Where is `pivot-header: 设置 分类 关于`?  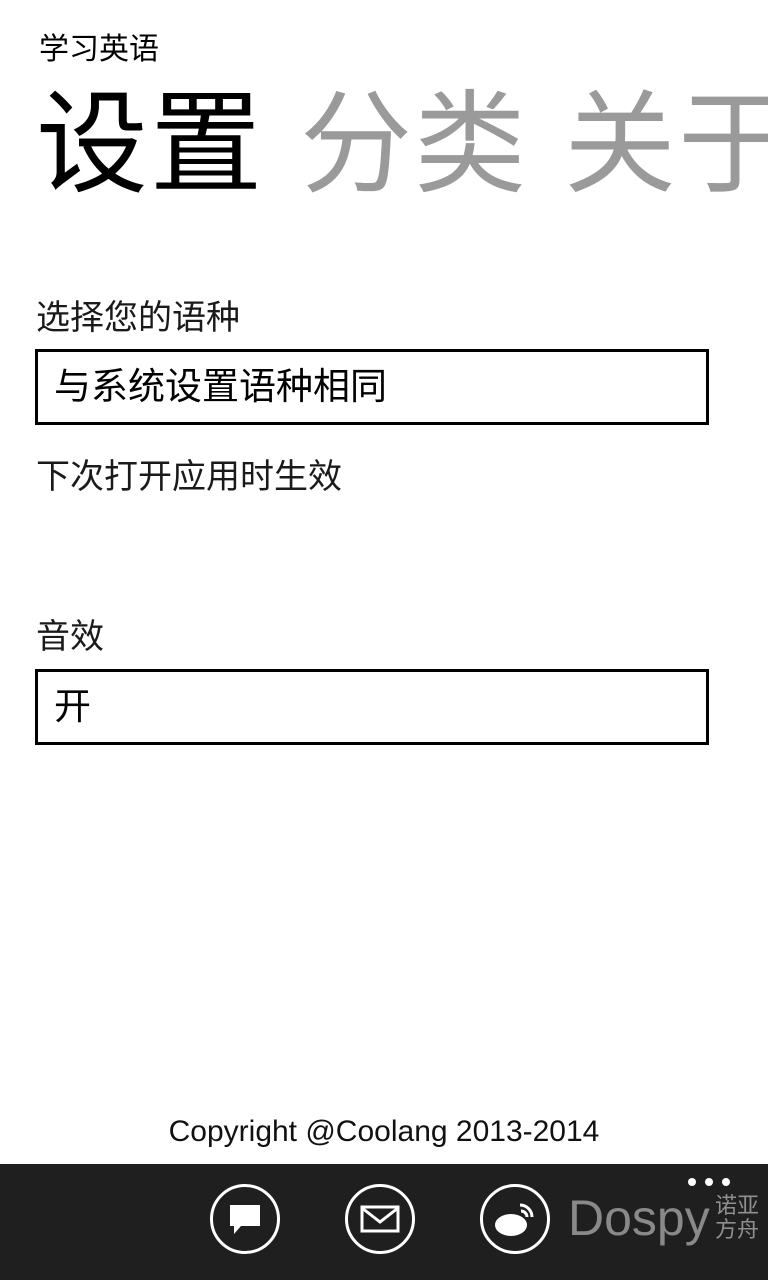
pivot-header: 设置 分类 关于 is located at coordinates (402, 145).